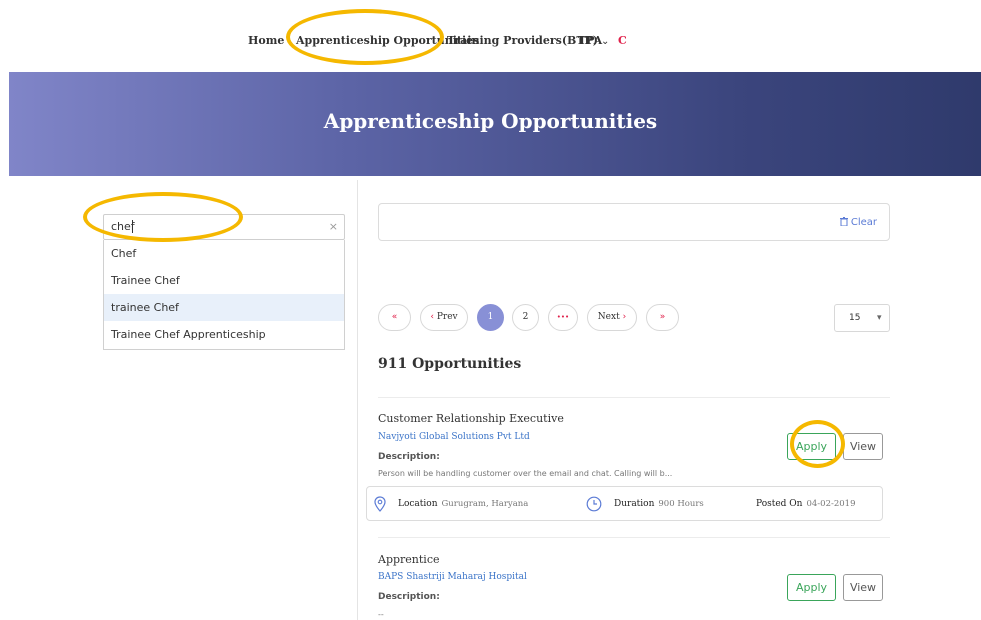 The image size is (981, 620). What do you see at coordinates (452, 577) in the screenshot?
I see `company-link: BAPS Shastriji Maharaj Hospital` at bounding box center [452, 577].